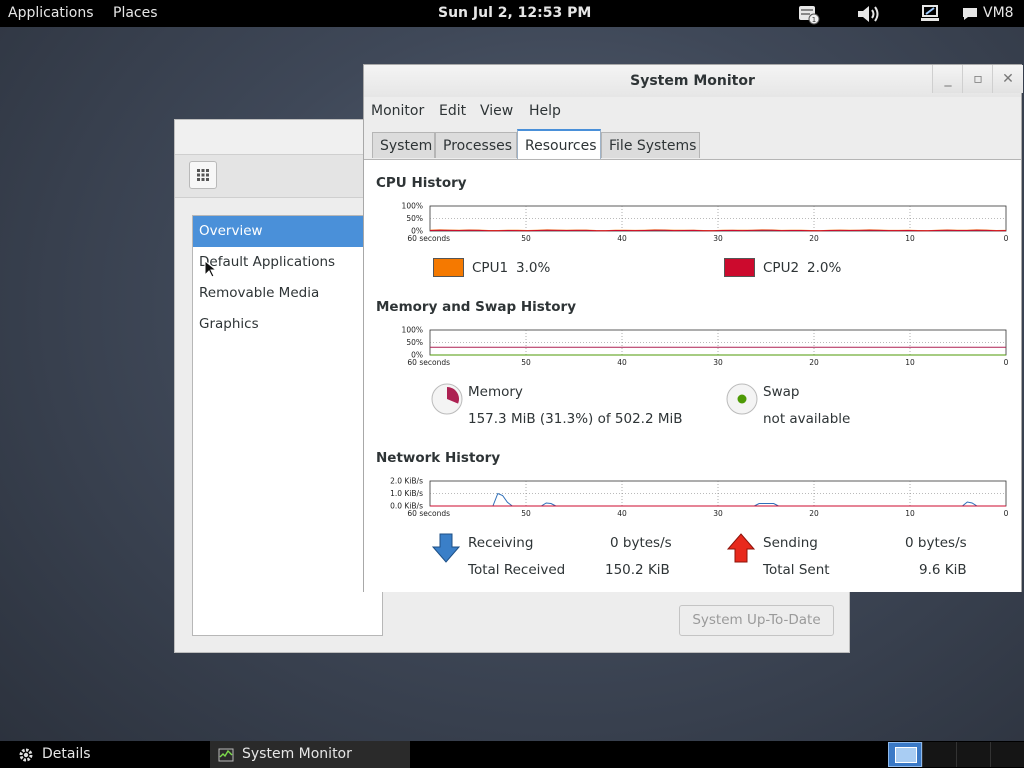 This screenshot has height=768, width=1024. Describe the element at coordinates (210, 269) in the screenshot. I see `mouse-cursor-icon` at that location.